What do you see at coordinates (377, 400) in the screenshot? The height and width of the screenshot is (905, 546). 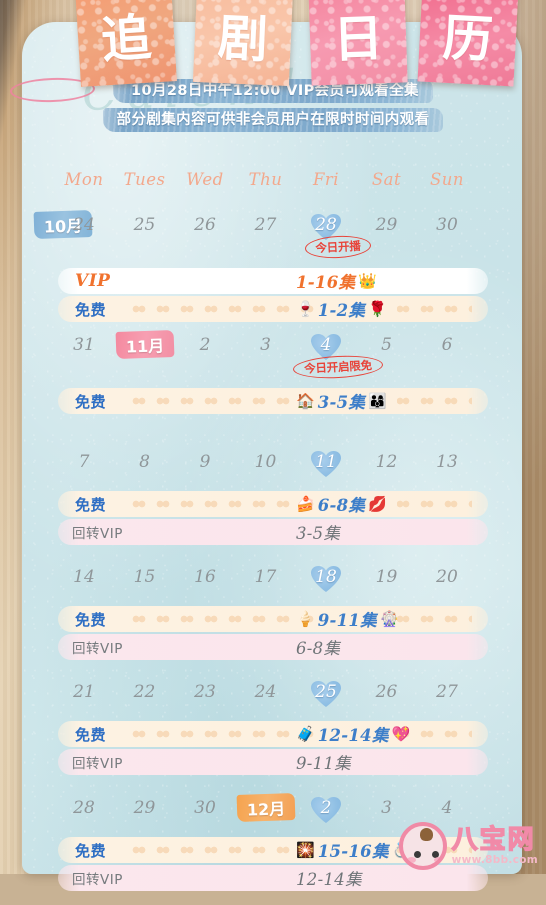 I see `decoration-emoji-trailing: 👨‍👩‍👦` at bounding box center [377, 400].